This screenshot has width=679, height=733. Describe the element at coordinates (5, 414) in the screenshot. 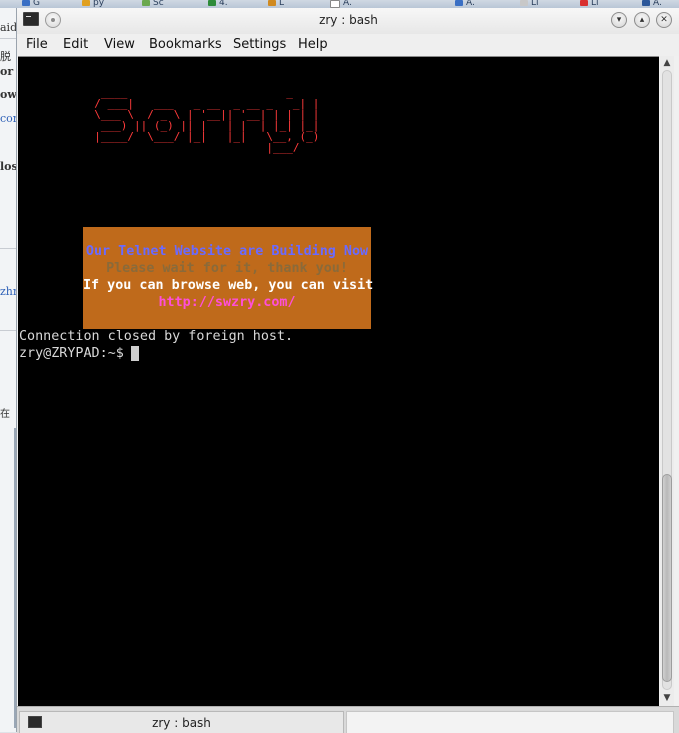

I see `bg-text-fragment: 在` at that location.